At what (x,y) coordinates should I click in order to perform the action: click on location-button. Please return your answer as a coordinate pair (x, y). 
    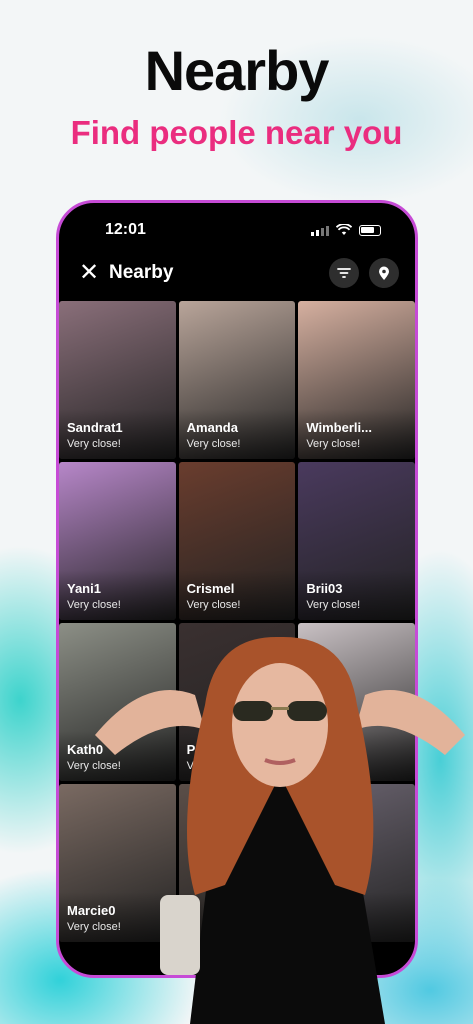
    Looking at the image, I should click on (384, 273).